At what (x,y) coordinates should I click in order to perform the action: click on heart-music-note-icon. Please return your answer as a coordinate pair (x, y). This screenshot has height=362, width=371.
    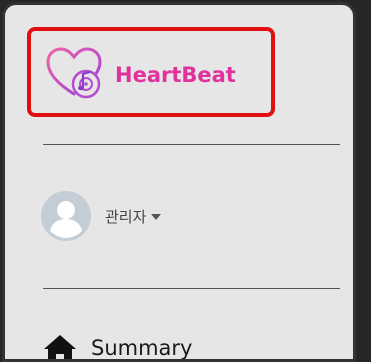
    Looking at the image, I should click on (74, 73).